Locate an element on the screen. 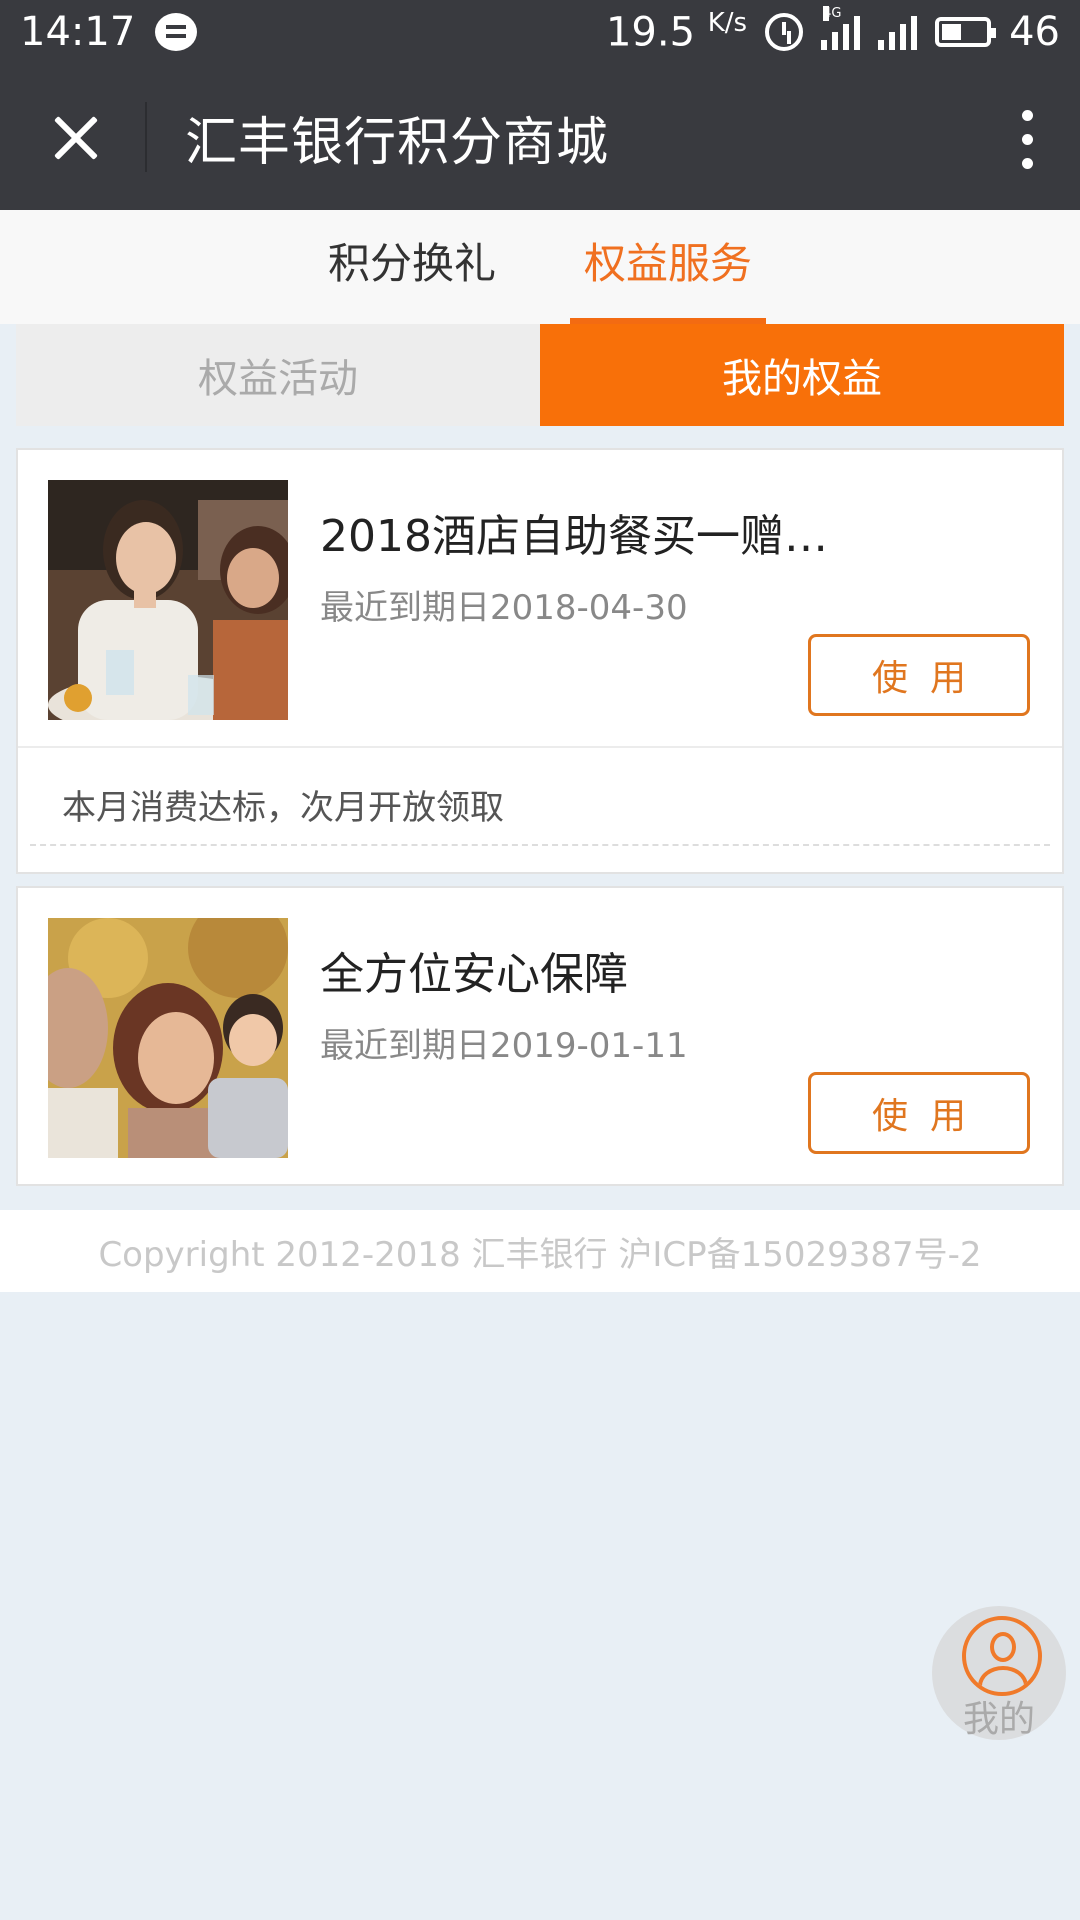  benefit-card-main: 全方位安心保障 最近到期日2019-01-11 使用 is located at coordinates (540, 1036).